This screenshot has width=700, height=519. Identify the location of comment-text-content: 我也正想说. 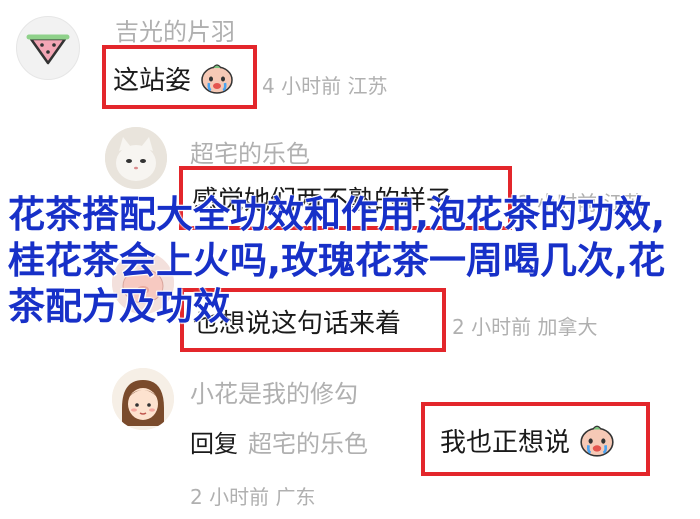
(505, 443).